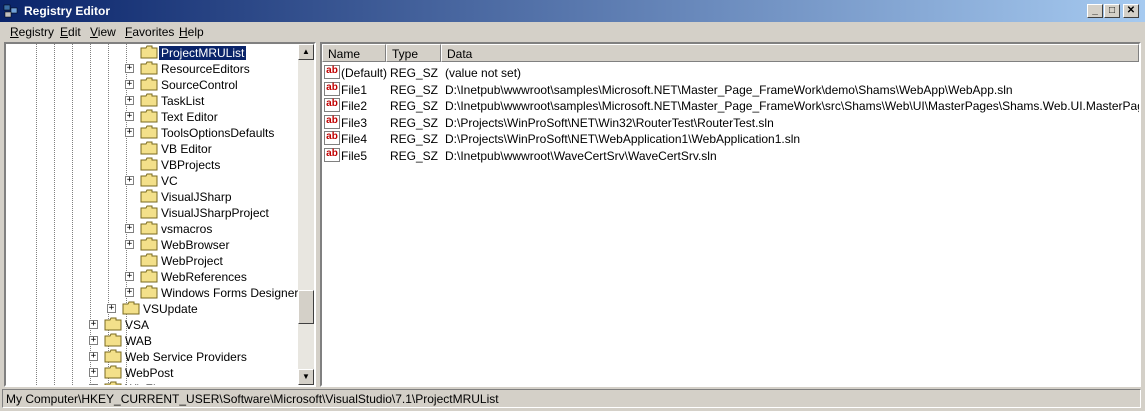  I want to click on tree-item: + WebReferences, so click(154, 277).